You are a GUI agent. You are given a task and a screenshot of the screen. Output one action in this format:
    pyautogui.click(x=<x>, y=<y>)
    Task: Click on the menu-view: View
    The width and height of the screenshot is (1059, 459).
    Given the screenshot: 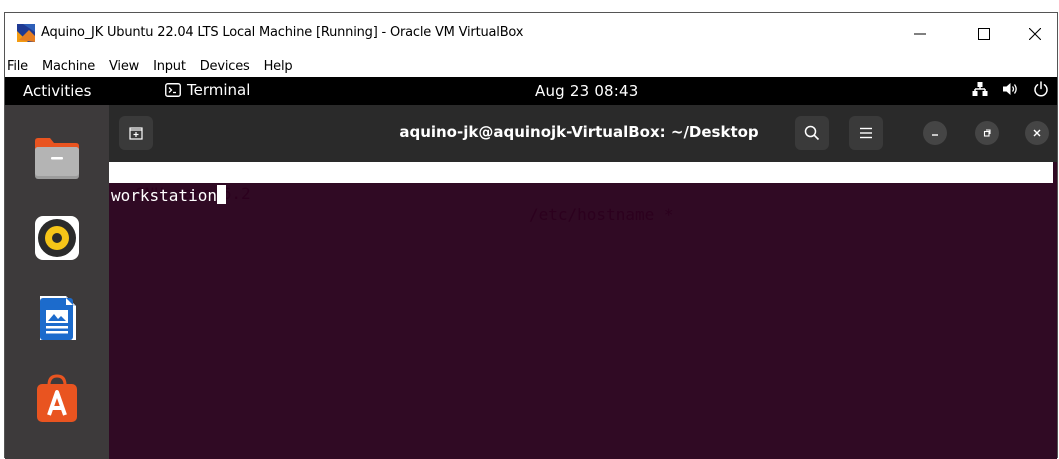 What is the action you would take?
    pyautogui.click(x=124, y=66)
    